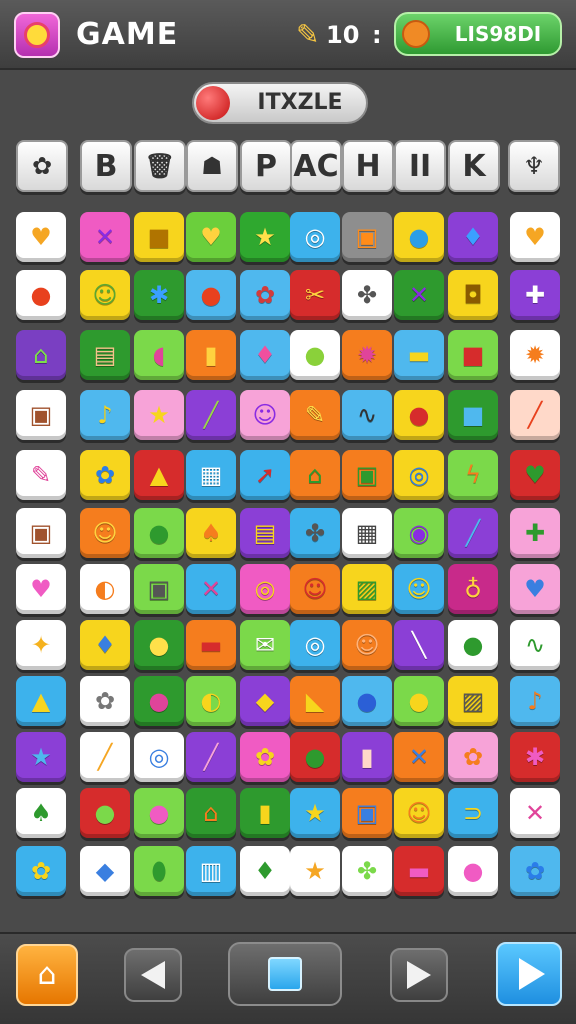  I want to click on grid-tile: ✱, so click(159, 295).